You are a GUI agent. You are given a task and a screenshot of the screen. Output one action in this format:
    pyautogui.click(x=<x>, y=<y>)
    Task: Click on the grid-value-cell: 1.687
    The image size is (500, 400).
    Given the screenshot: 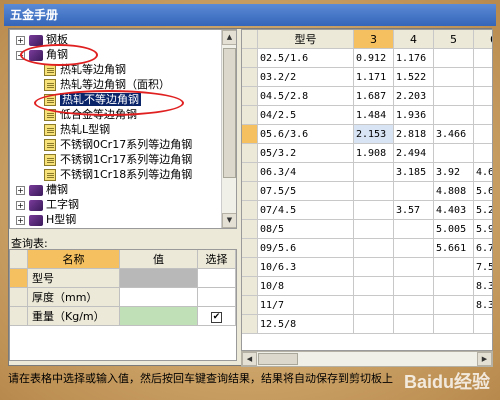 What is the action you would take?
    pyautogui.click(x=374, y=96)
    